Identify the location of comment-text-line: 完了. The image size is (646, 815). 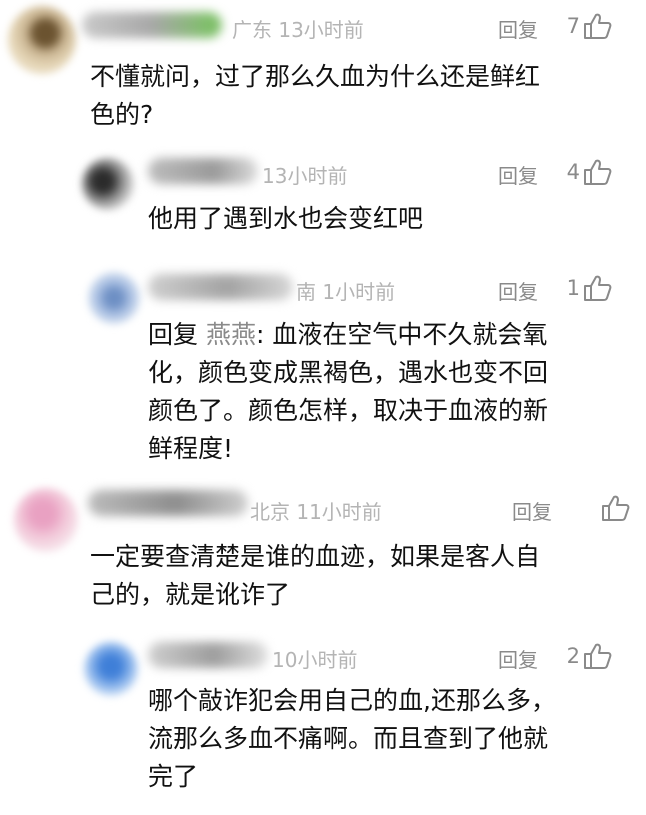
(173, 776).